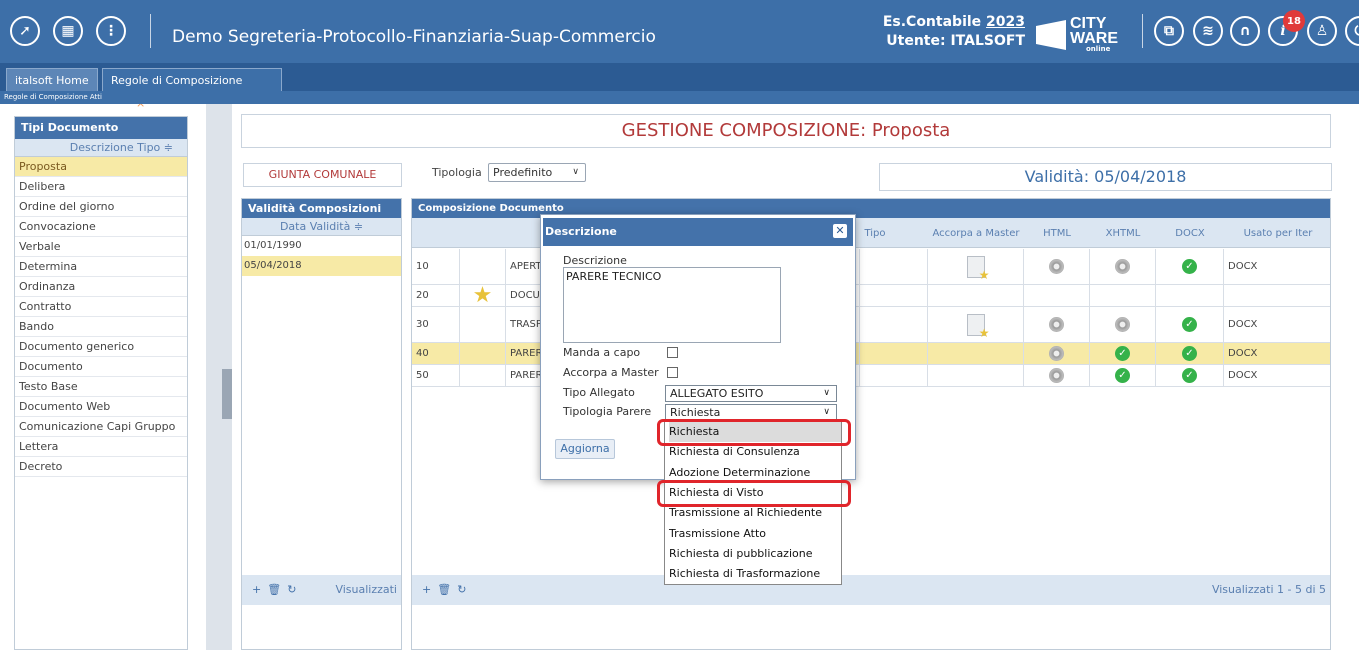  I want to click on column-header-tipo: Tipo, so click(875, 233).